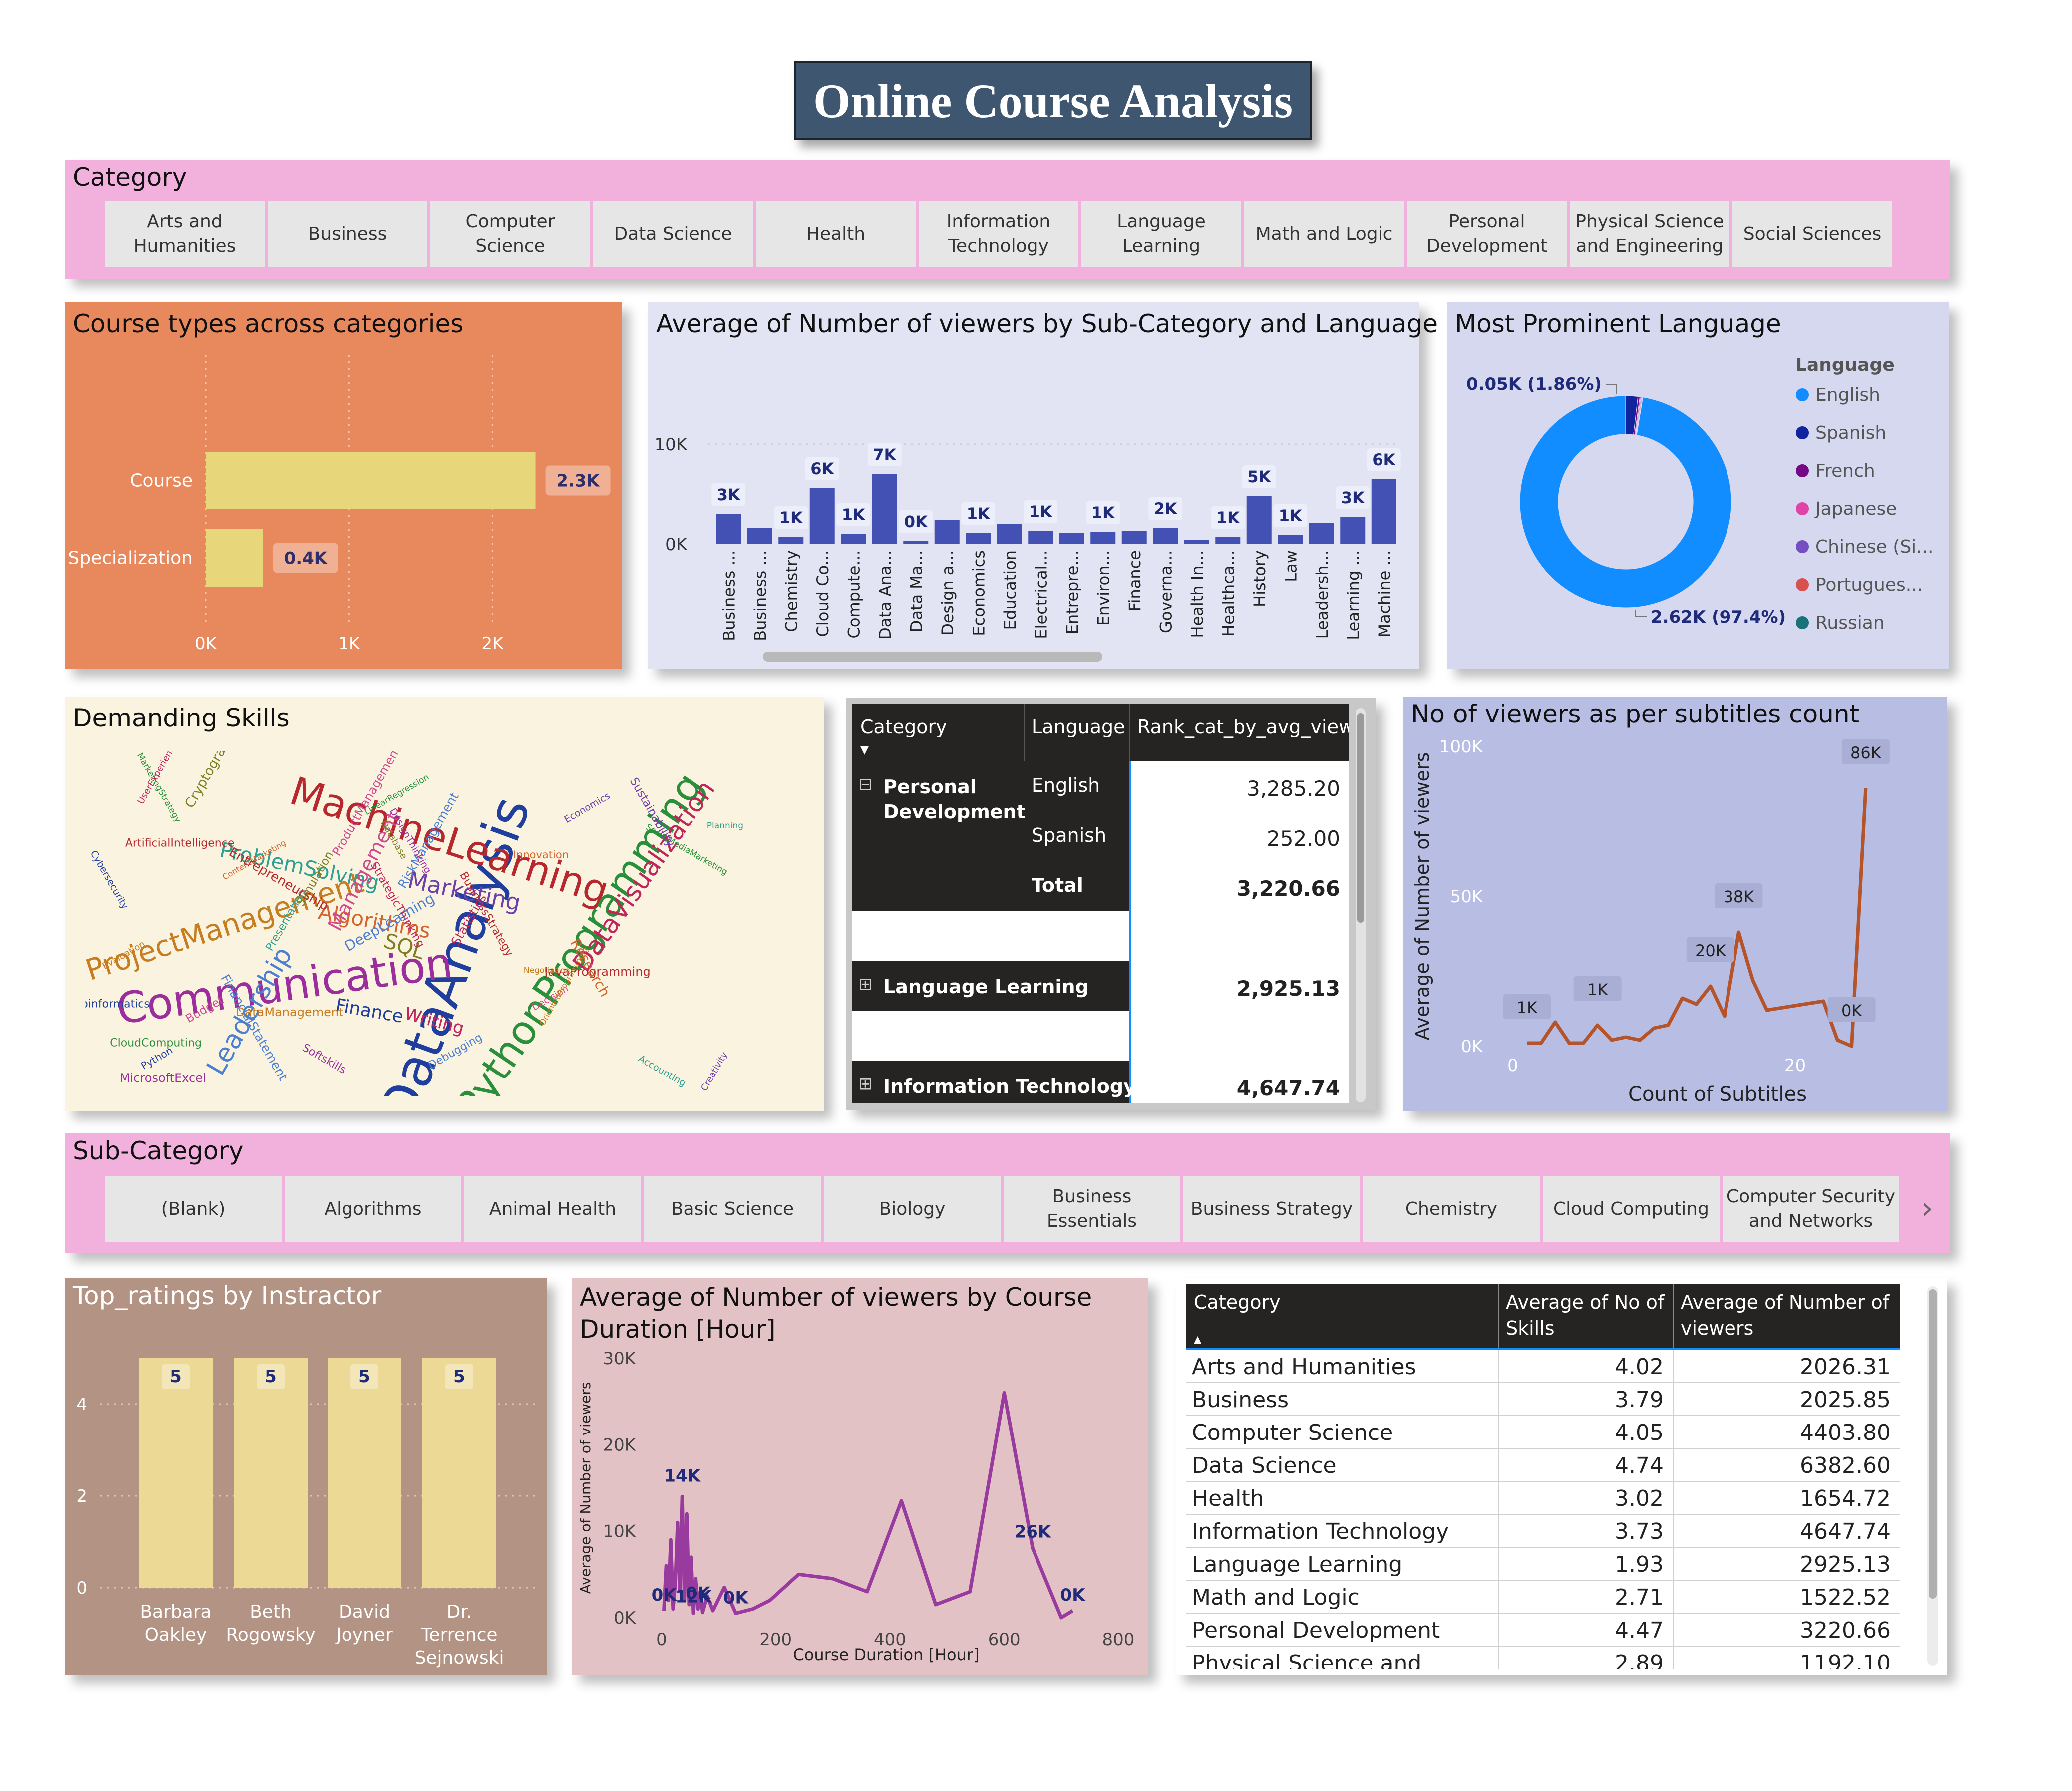 The image size is (2072, 1791). I want to click on category-button-social-sciences: Social Sciences, so click(1812, 234).